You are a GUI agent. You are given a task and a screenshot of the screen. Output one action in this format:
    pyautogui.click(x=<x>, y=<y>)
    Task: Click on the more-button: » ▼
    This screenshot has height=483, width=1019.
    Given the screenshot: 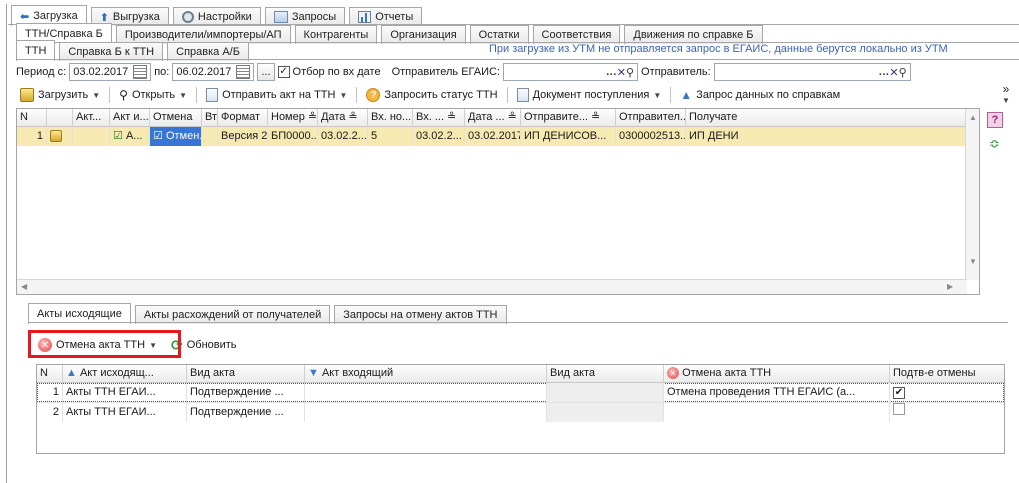 What is the action you would take?
    pyautogui.click(x=1006, y=94)
    